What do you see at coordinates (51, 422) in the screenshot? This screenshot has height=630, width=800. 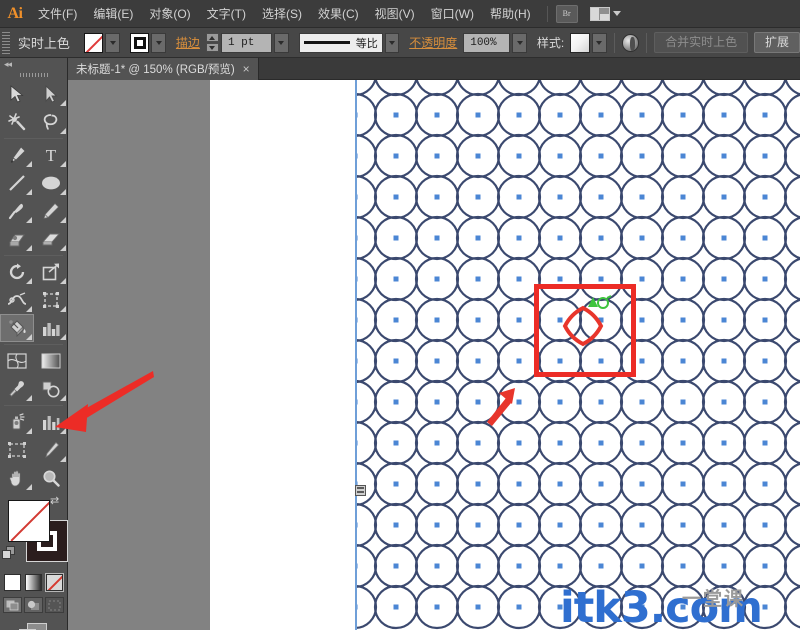 I see `graph-tool` at bounding box center [51, 422].